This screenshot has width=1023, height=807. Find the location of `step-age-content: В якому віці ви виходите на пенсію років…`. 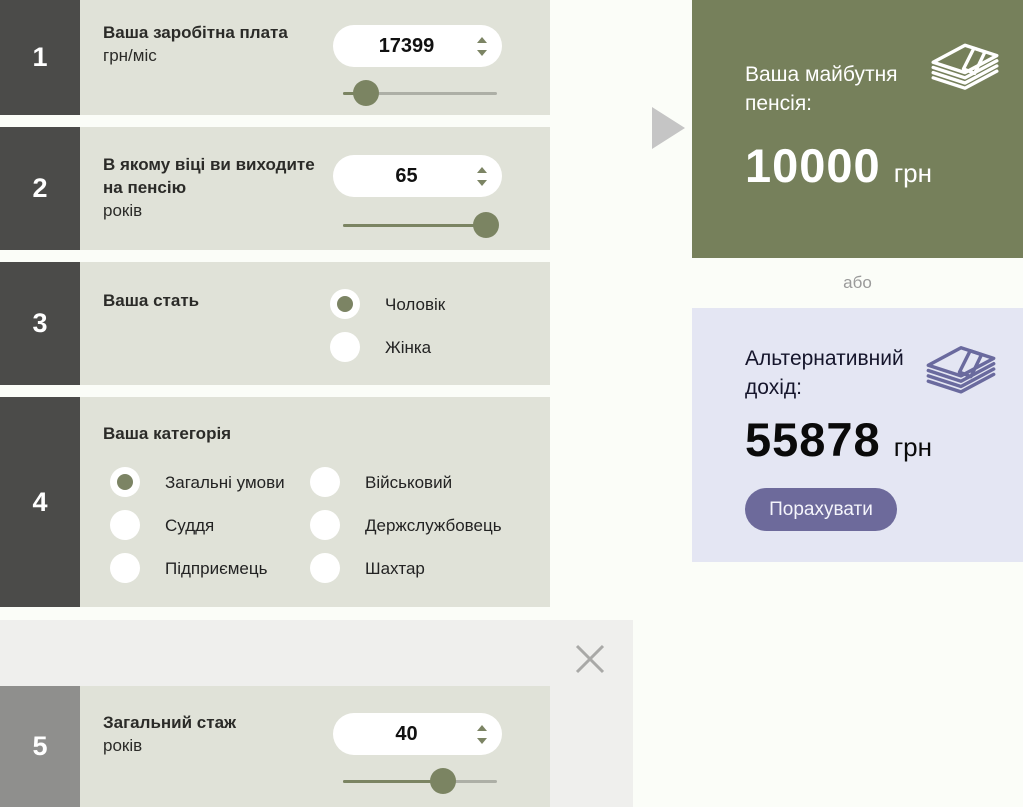

step-age-content: В якому віці ви виходите на пенсію років… is located at coordinates (315, 188).